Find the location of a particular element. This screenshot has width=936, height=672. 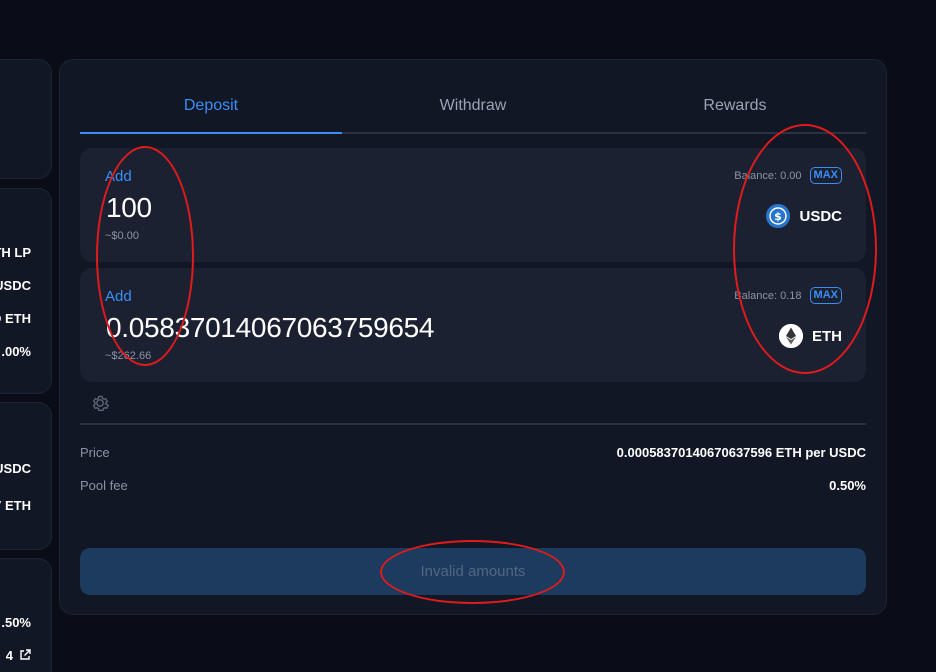

sidebar-card-2: TH LP USDC D ETH .00% is located at coordinates (26, 291).